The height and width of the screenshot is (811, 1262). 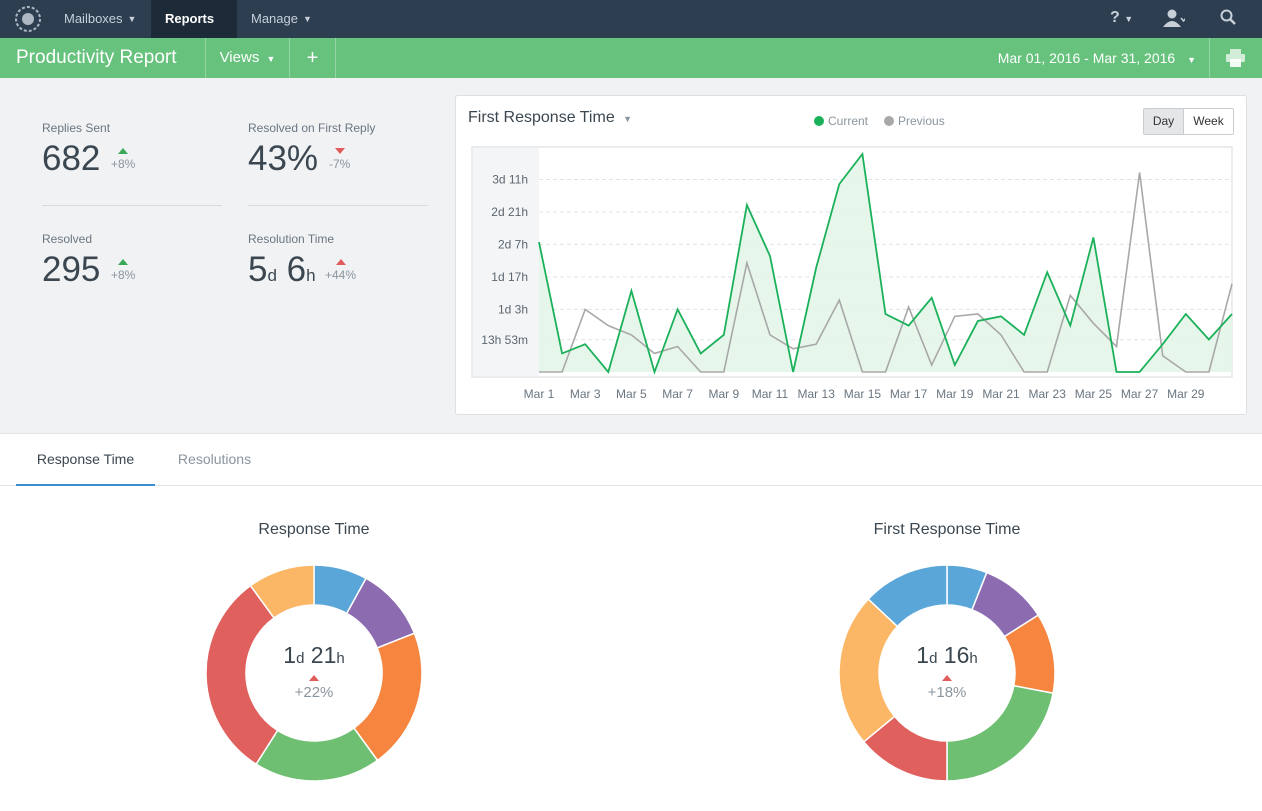 I want to click on x-tick-label: Mar 13, so click(x=817, y=394).